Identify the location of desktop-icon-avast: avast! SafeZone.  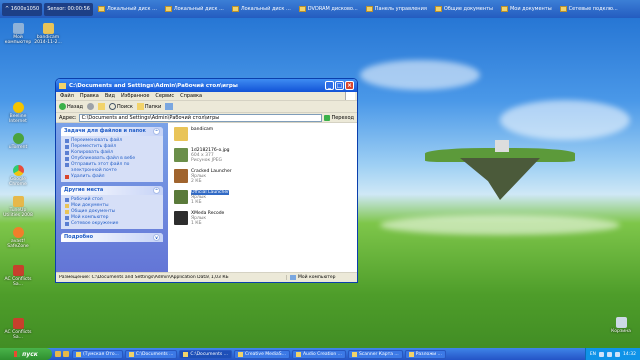
(18, 238).